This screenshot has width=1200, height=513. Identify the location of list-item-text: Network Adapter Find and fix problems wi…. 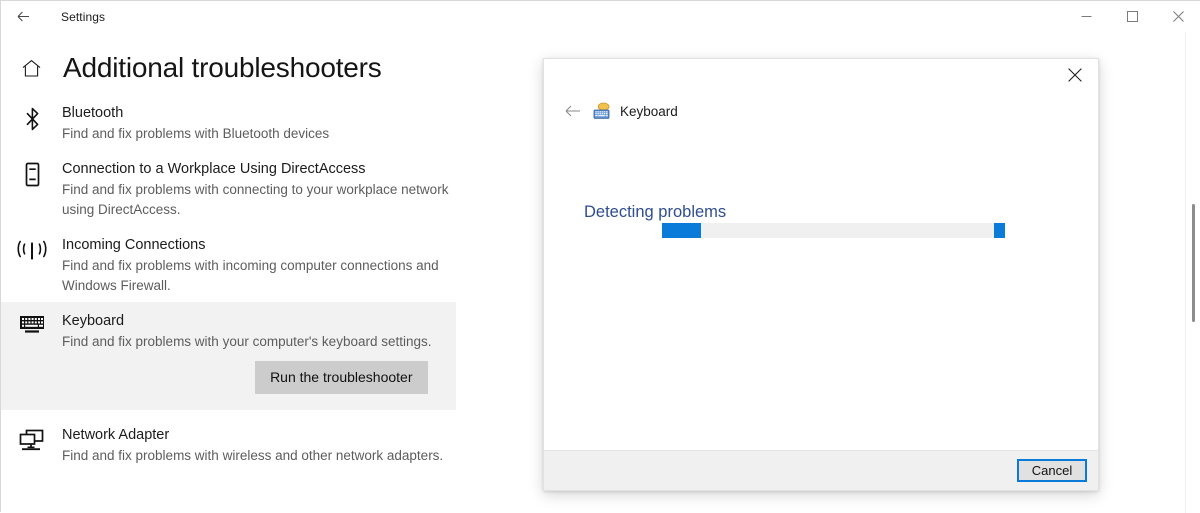
(252, 446).